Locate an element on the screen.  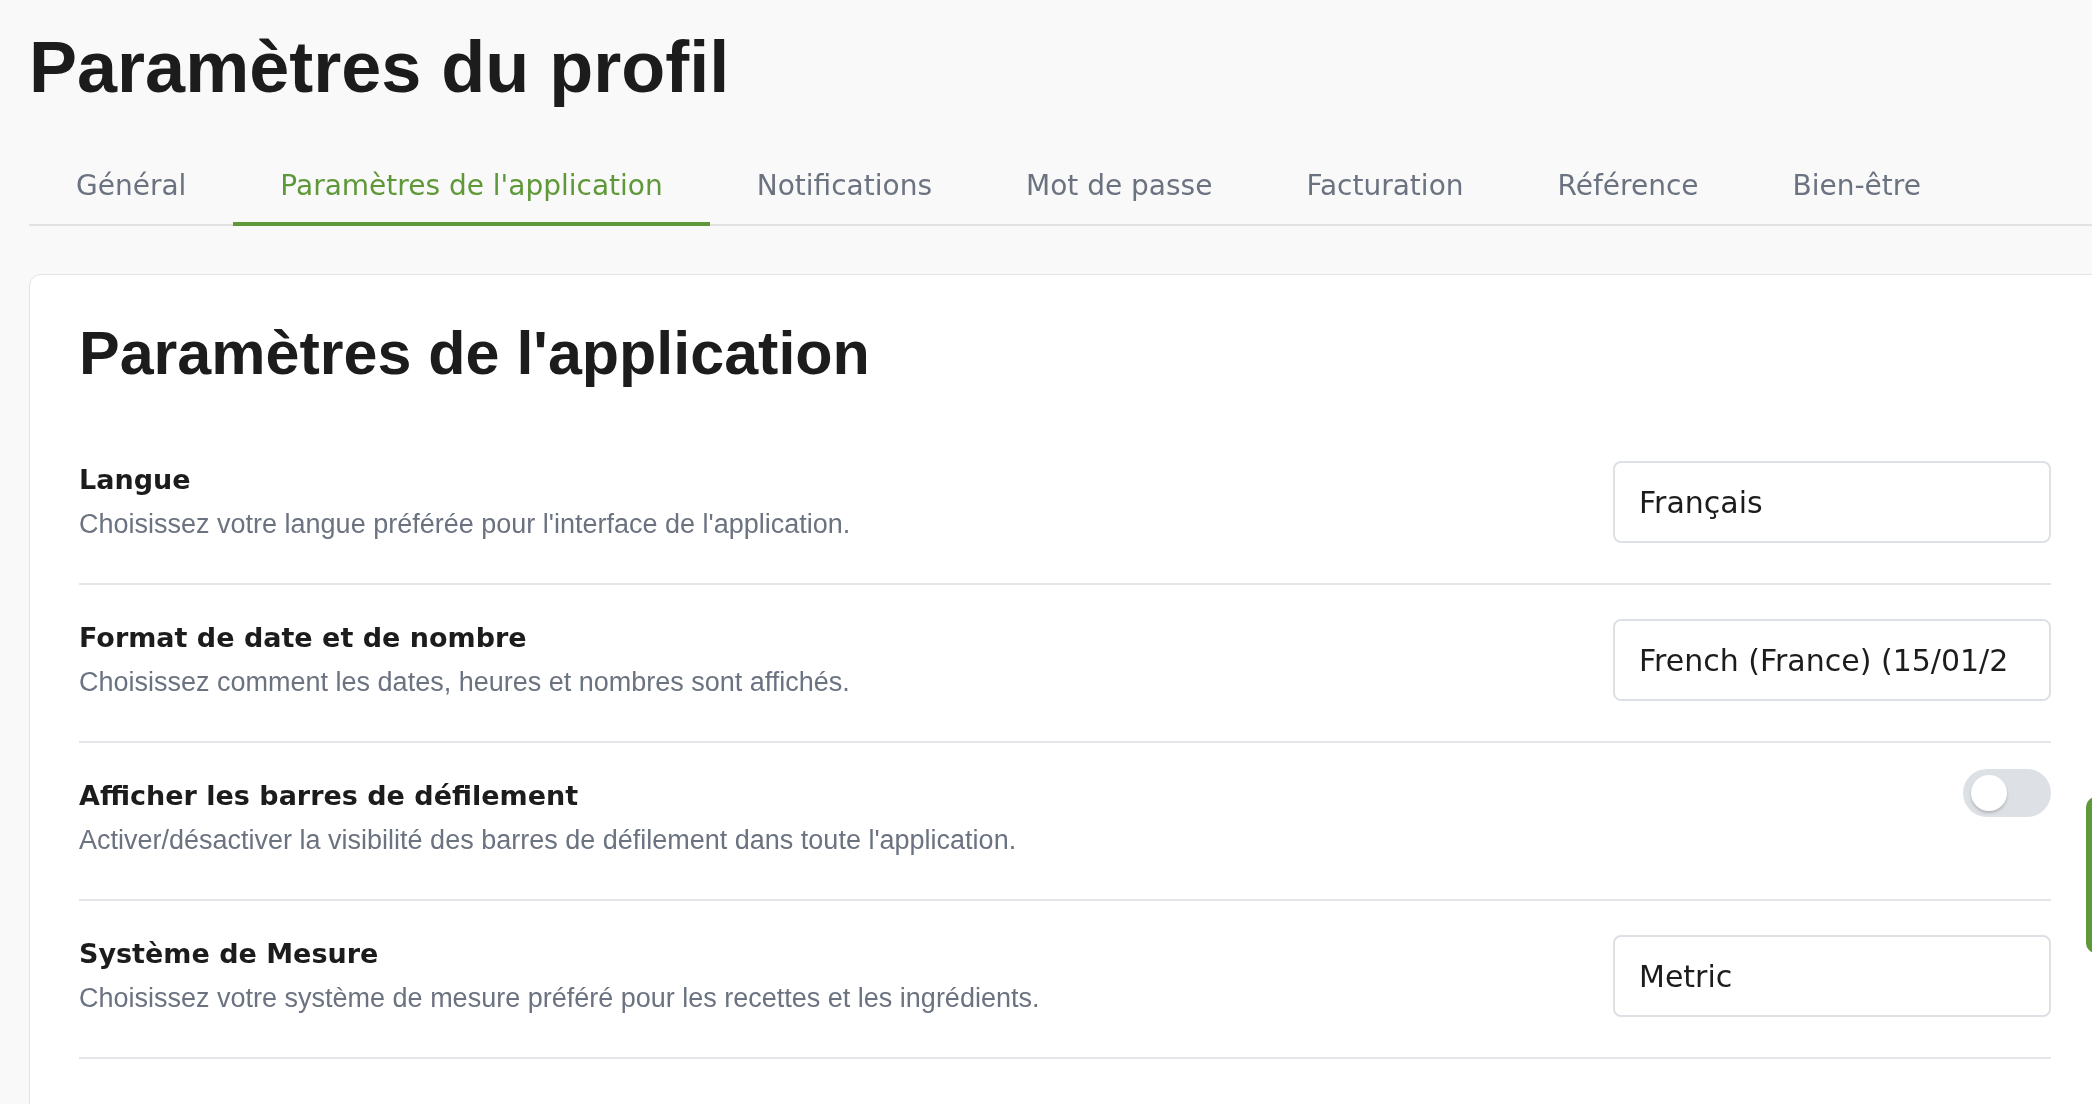
setting-label: Langue is located at coordinates (135, 479).